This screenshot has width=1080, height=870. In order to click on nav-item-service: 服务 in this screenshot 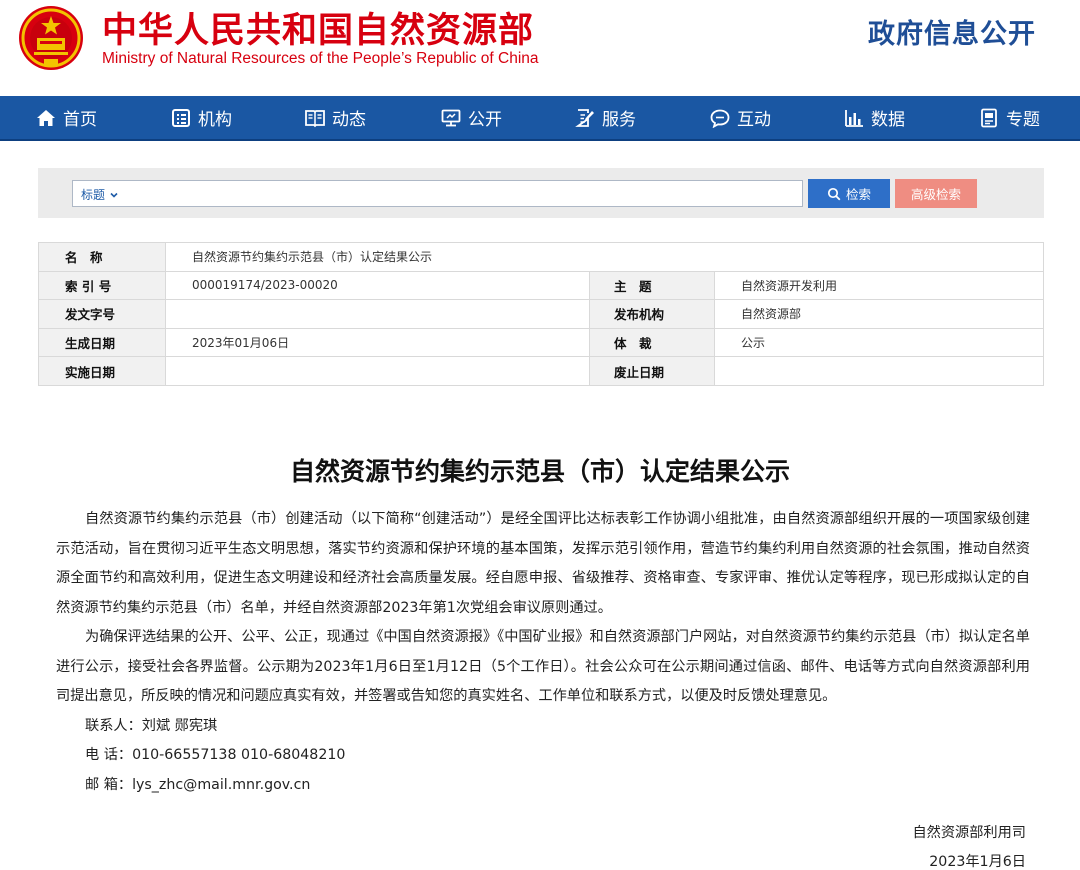, I will do `click(605, 117)`.